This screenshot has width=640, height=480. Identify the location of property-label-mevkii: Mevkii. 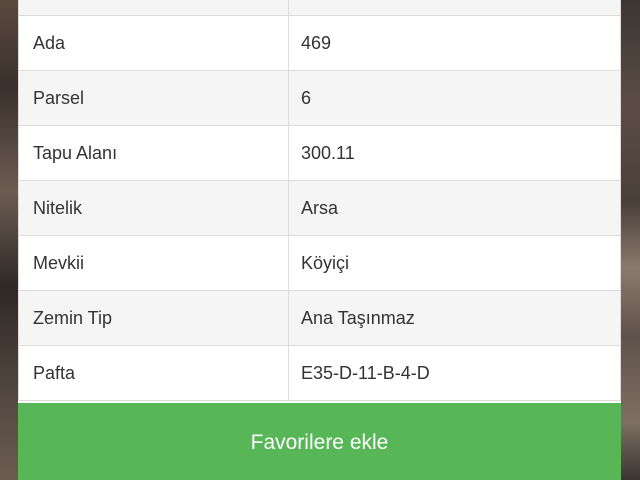
(153, 263).